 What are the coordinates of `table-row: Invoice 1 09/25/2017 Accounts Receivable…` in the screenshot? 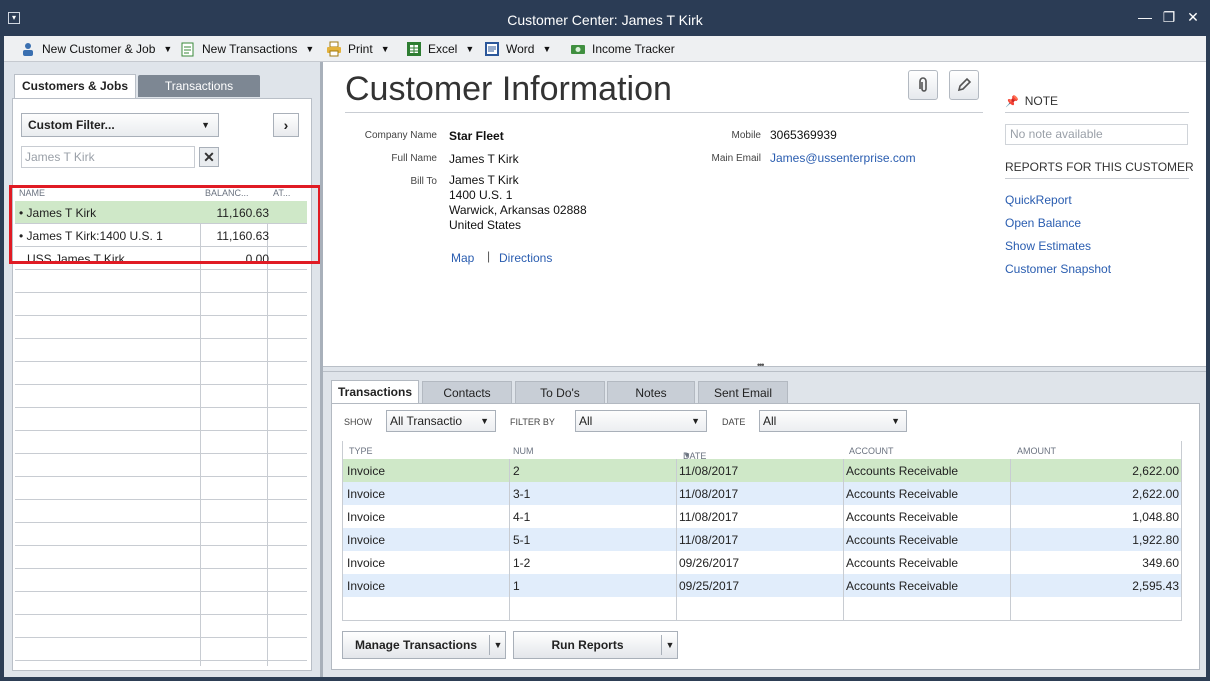 It's located at (762, 585).